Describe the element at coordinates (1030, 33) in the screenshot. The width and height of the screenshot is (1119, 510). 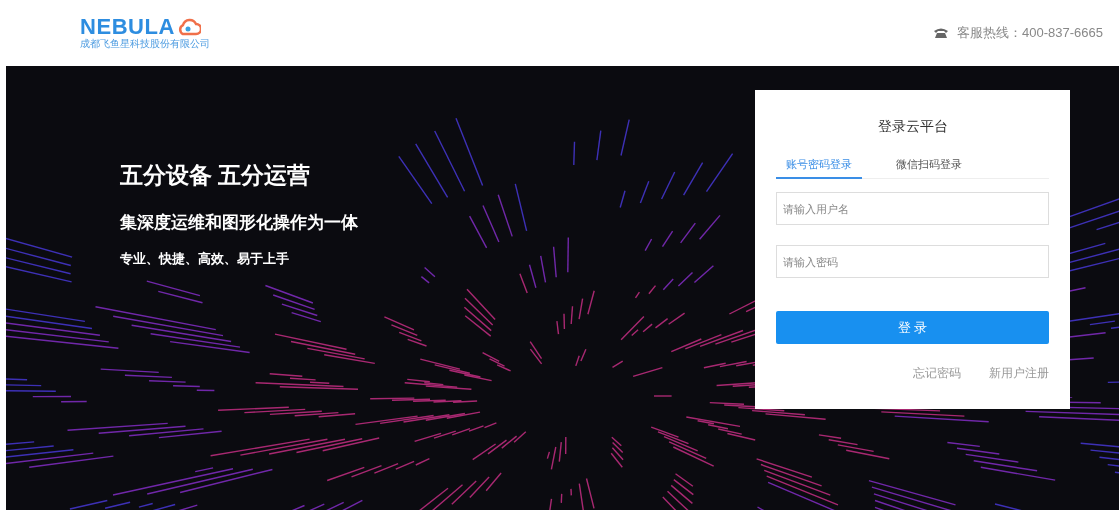
I see `hotline-text: 客服热线：400-837-6665` at that location.